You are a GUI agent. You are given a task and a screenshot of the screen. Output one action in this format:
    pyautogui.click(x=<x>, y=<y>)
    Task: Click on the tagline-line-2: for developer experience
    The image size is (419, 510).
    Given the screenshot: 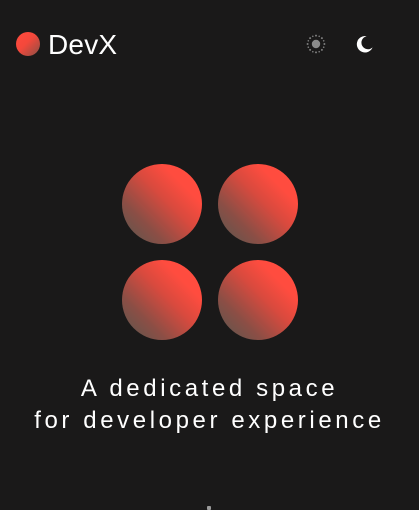 What is the action you would take?
    pyautogui.click(x=209, y=420)
    